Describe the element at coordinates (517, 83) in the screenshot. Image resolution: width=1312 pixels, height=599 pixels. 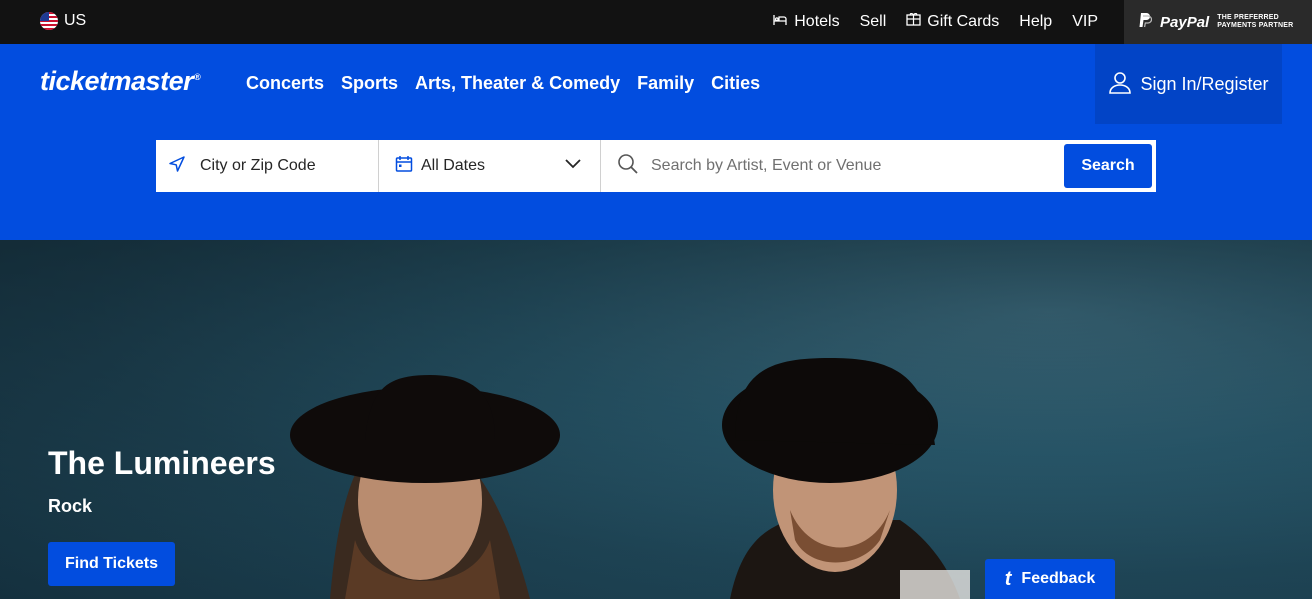
I see `nav-arts-theater-comedy: Arts, Theater & Comedy` at that location.